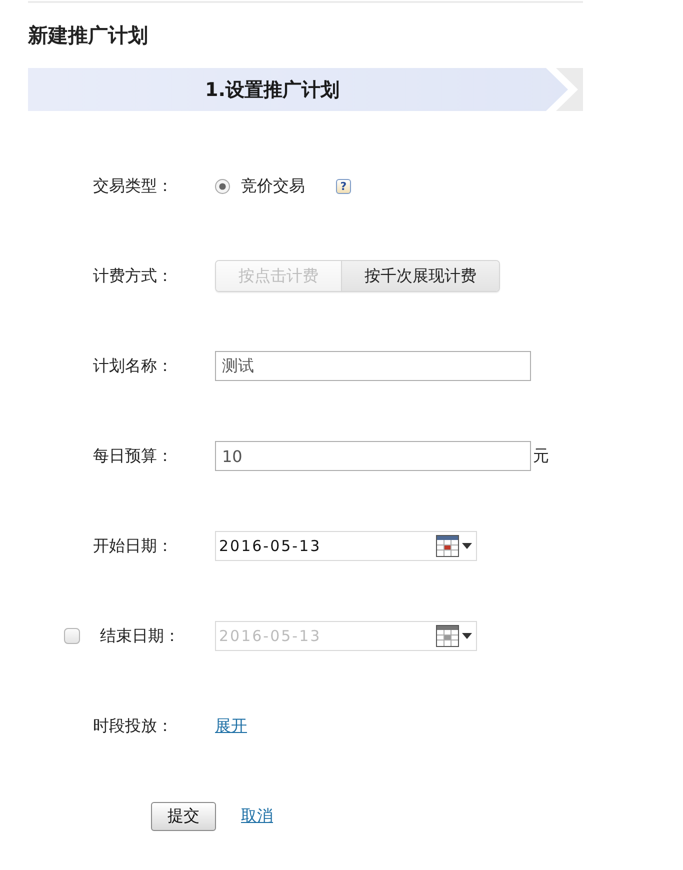  I want to click on field-label: 计划名称：, so click(133, 366).